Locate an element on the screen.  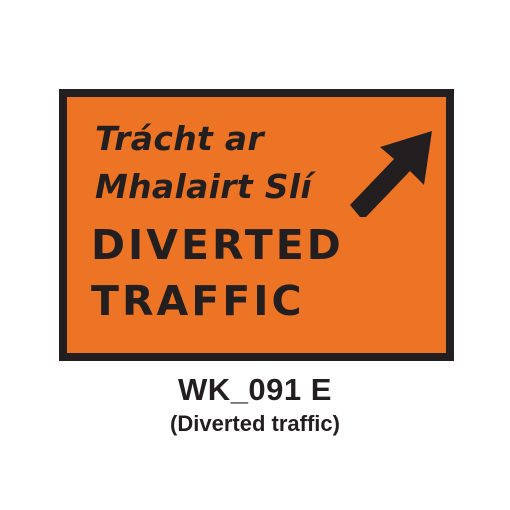
sign-code-label: WK_091 E is located at coordinates (255, 389).